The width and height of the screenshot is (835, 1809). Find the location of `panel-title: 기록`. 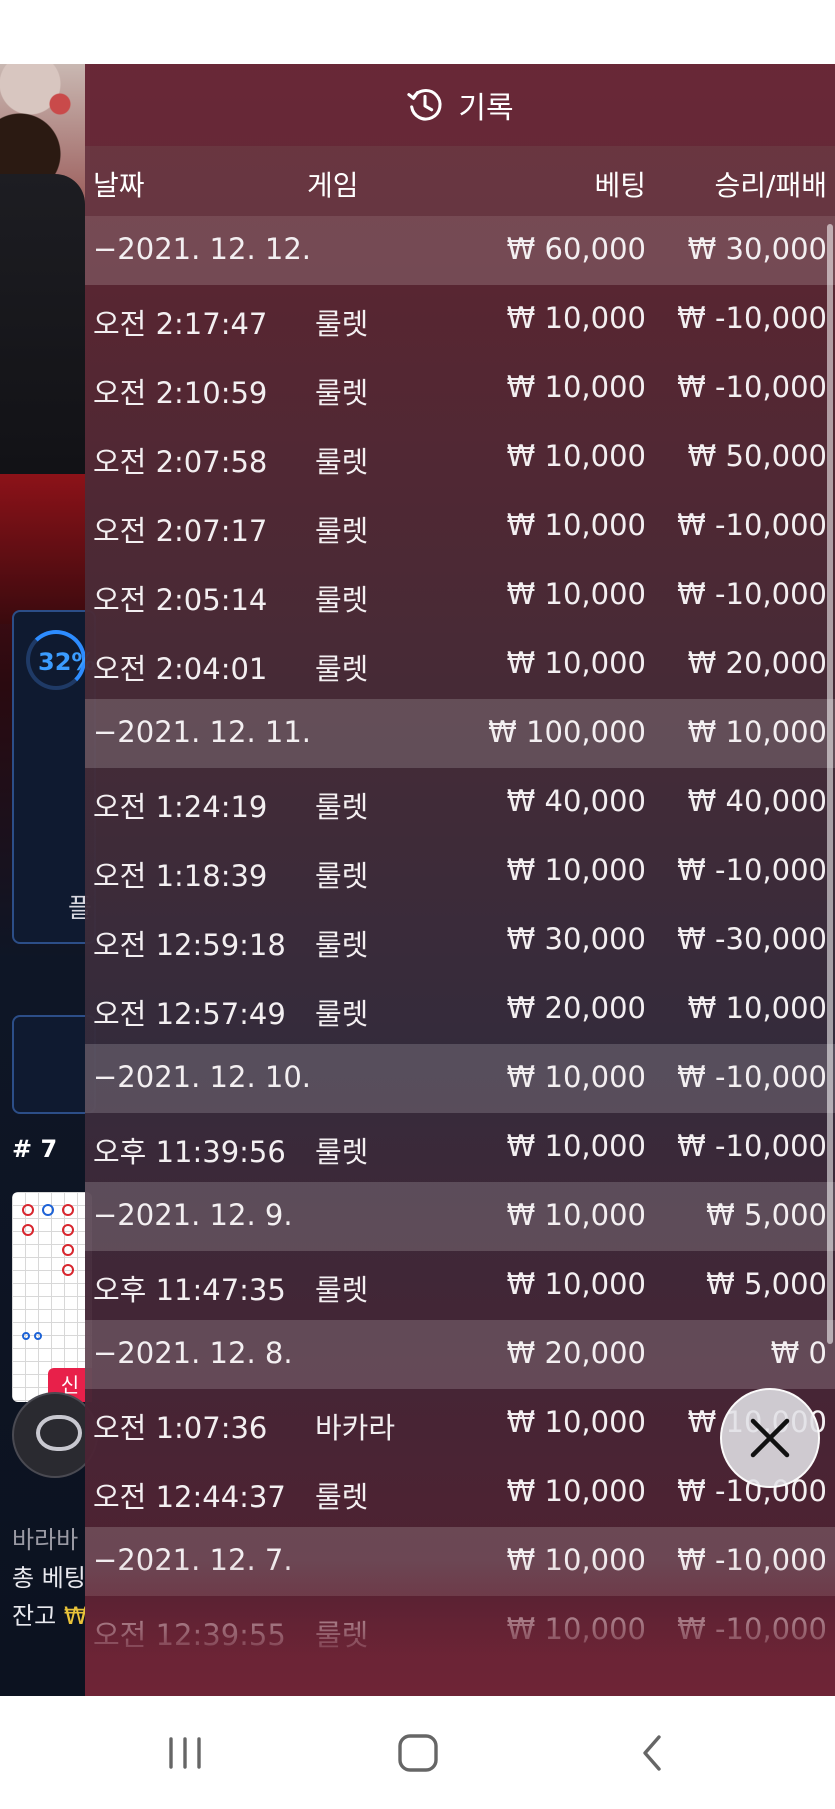

panel-title: 기록 is located at coordinates (486, 108).